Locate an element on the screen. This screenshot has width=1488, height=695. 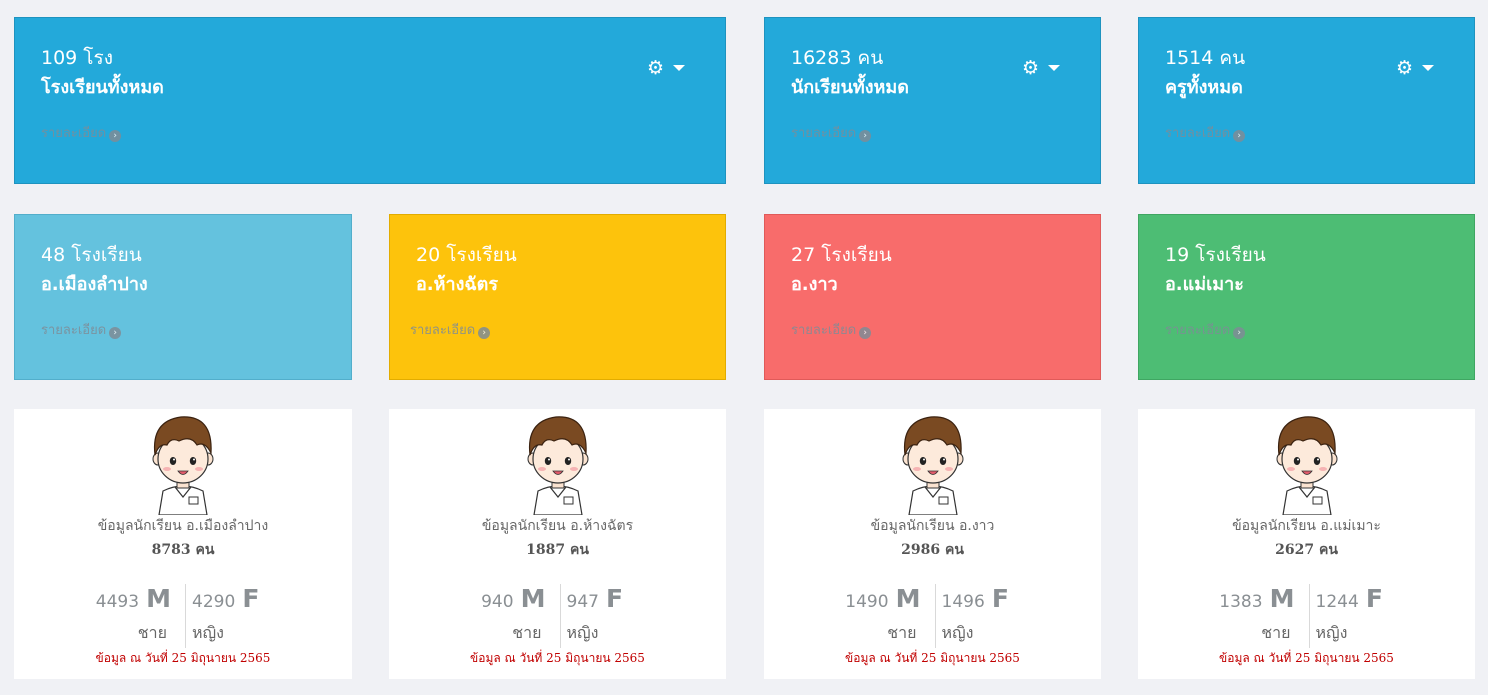
card-title: 48 โรงเรียน is located at coordinates (91, 255).